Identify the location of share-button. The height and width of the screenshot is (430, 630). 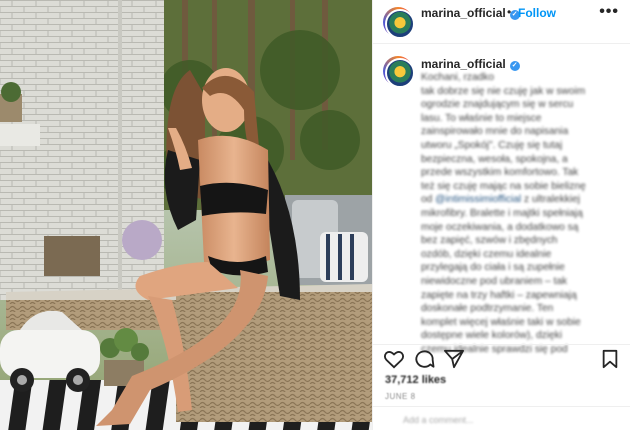
(454, 359).